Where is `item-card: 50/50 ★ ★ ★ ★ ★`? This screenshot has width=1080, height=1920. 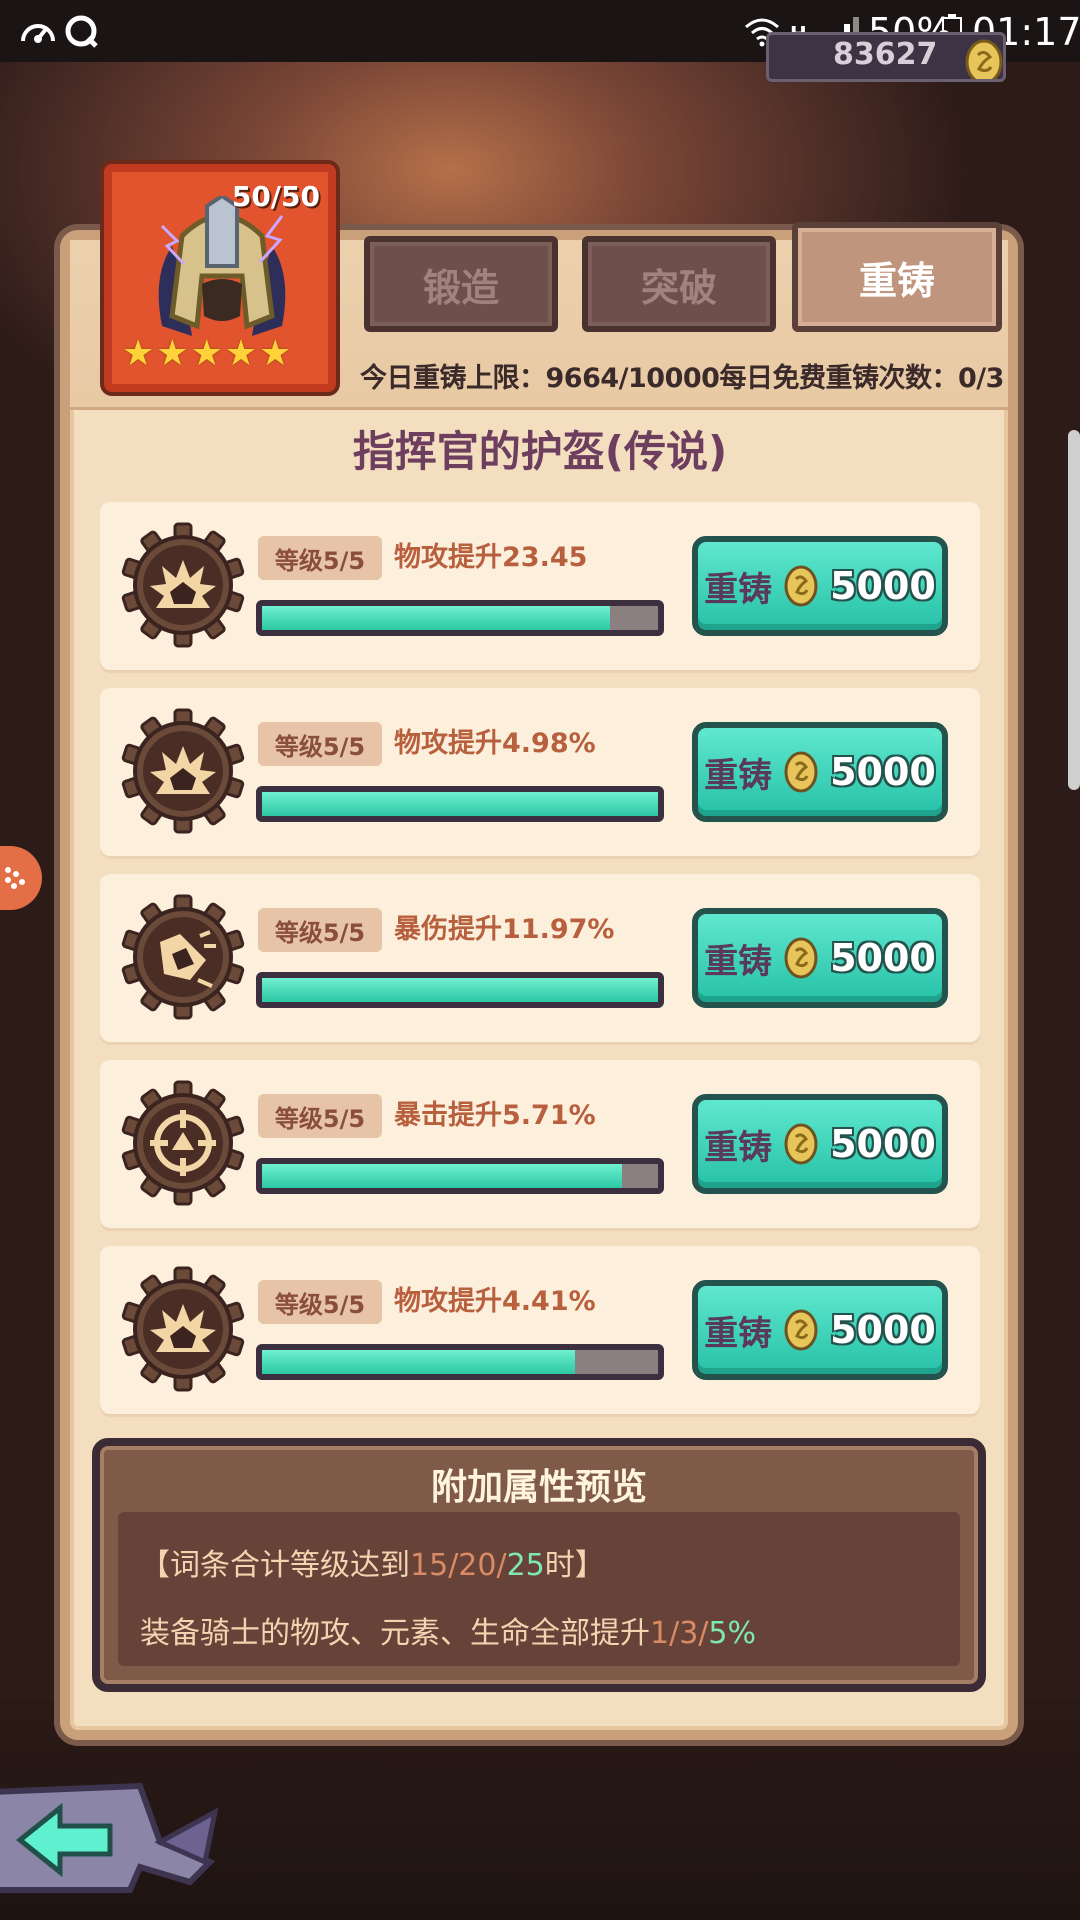
item-card: 50/50 ★ ★ ★ ★ ★ is located at coordinates (220, 278).